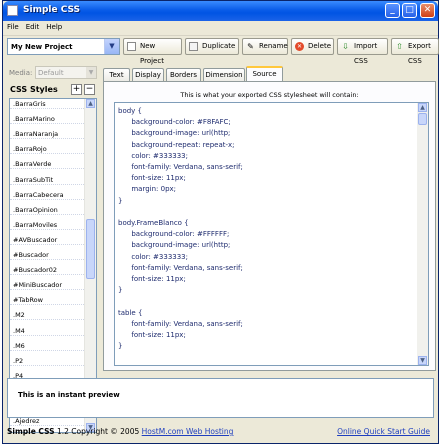  Describe the element at coordinates (48, 270) in the screenshot. I see `style-list-item: #Buscador02` at that location.